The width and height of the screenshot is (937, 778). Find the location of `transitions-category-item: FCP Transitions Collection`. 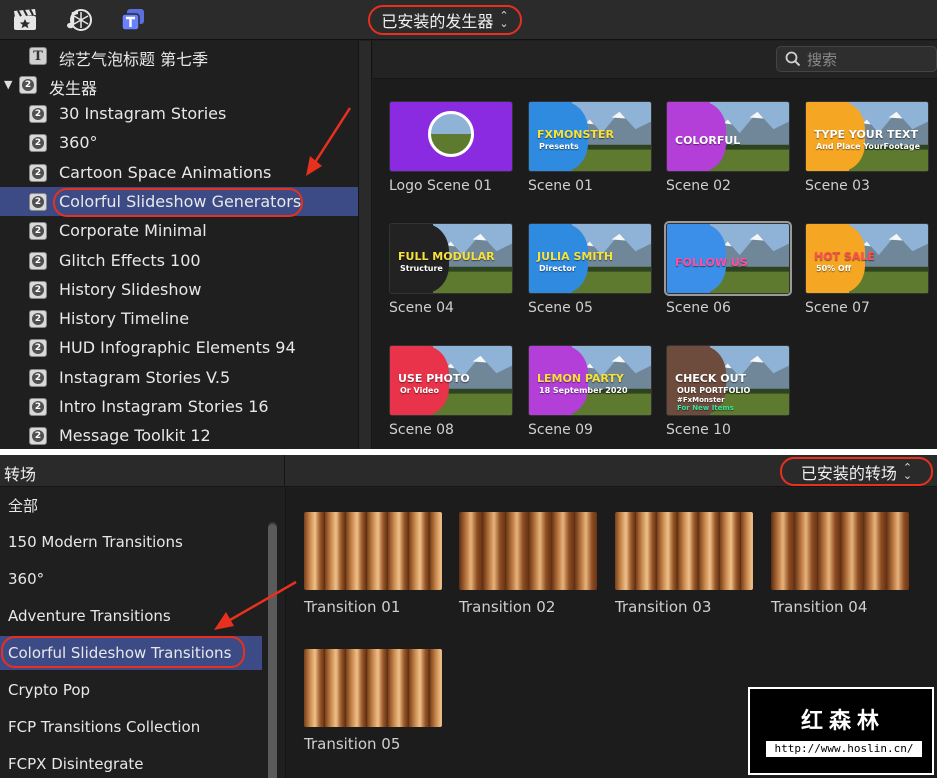

transitions-category-item: FCP Transitions Collection is located at coordinates (131, 727).